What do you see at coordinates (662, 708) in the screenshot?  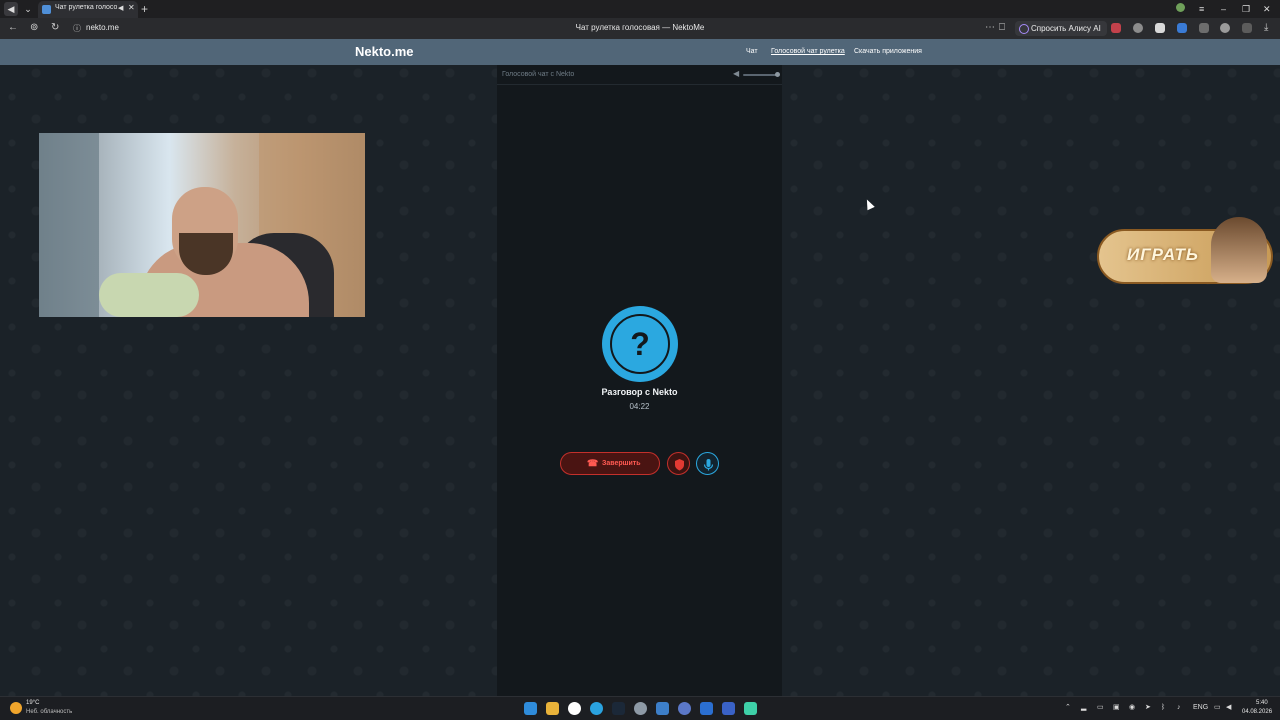 I see `photos-icon` at bounding box center [662, 708].